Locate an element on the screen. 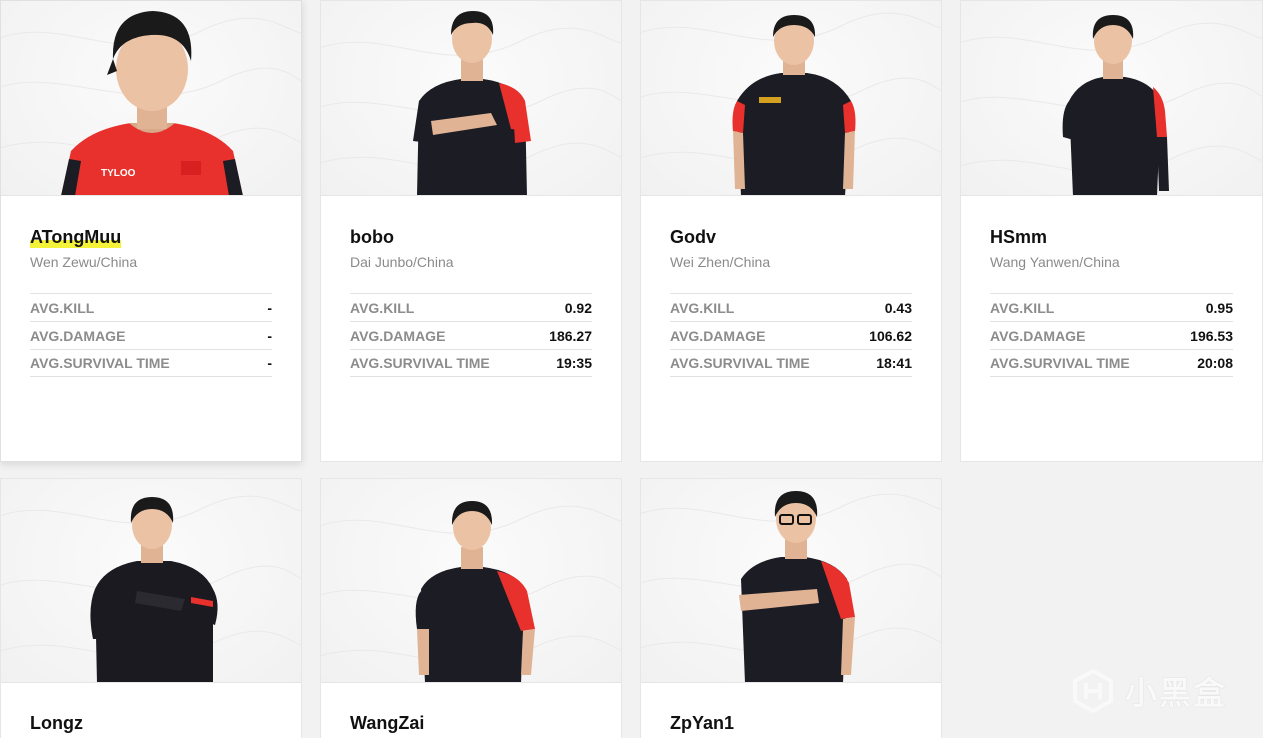 Image resolution: width=1263 pixels, height=738 pixels. stat-row-avg-damage: AVG.DAMAGE 106.62 is located at coordinates (791, 335).